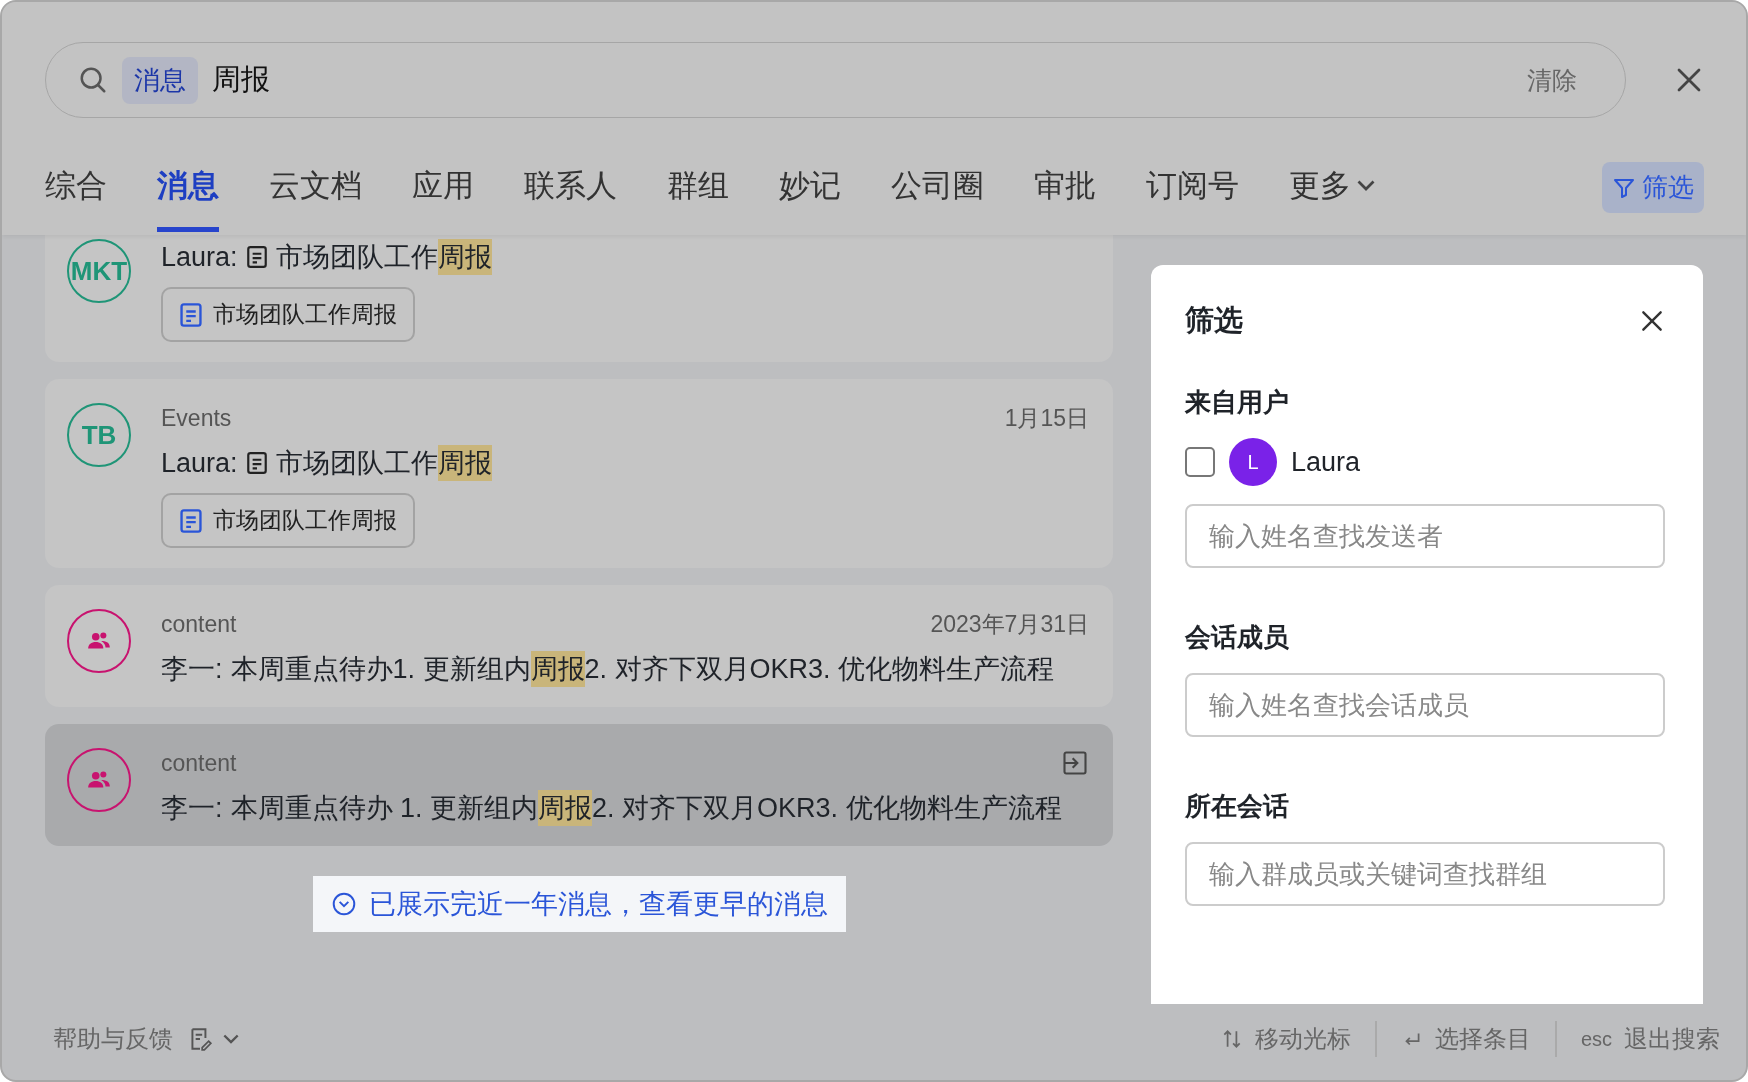 The width and height of the screenshot is (1748, 1082). I want to click on message-date: 2023年7月31日, so click(1009, 624).